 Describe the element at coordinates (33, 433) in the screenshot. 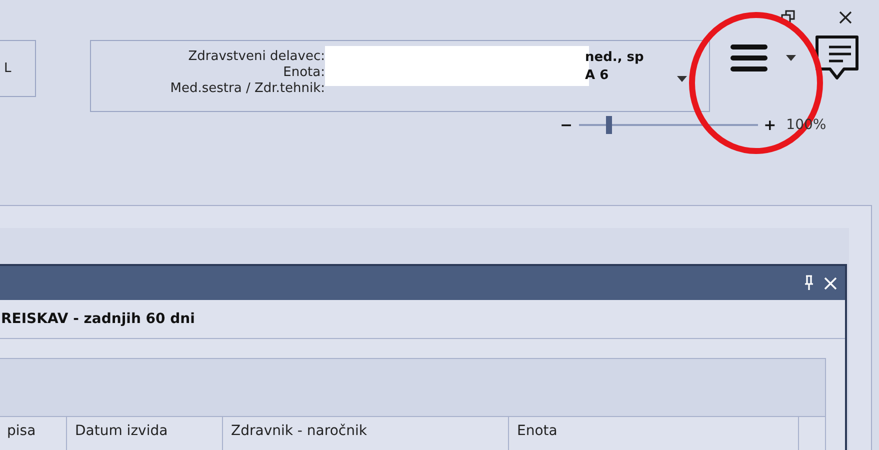

I see `column-header: pisa` at that location.